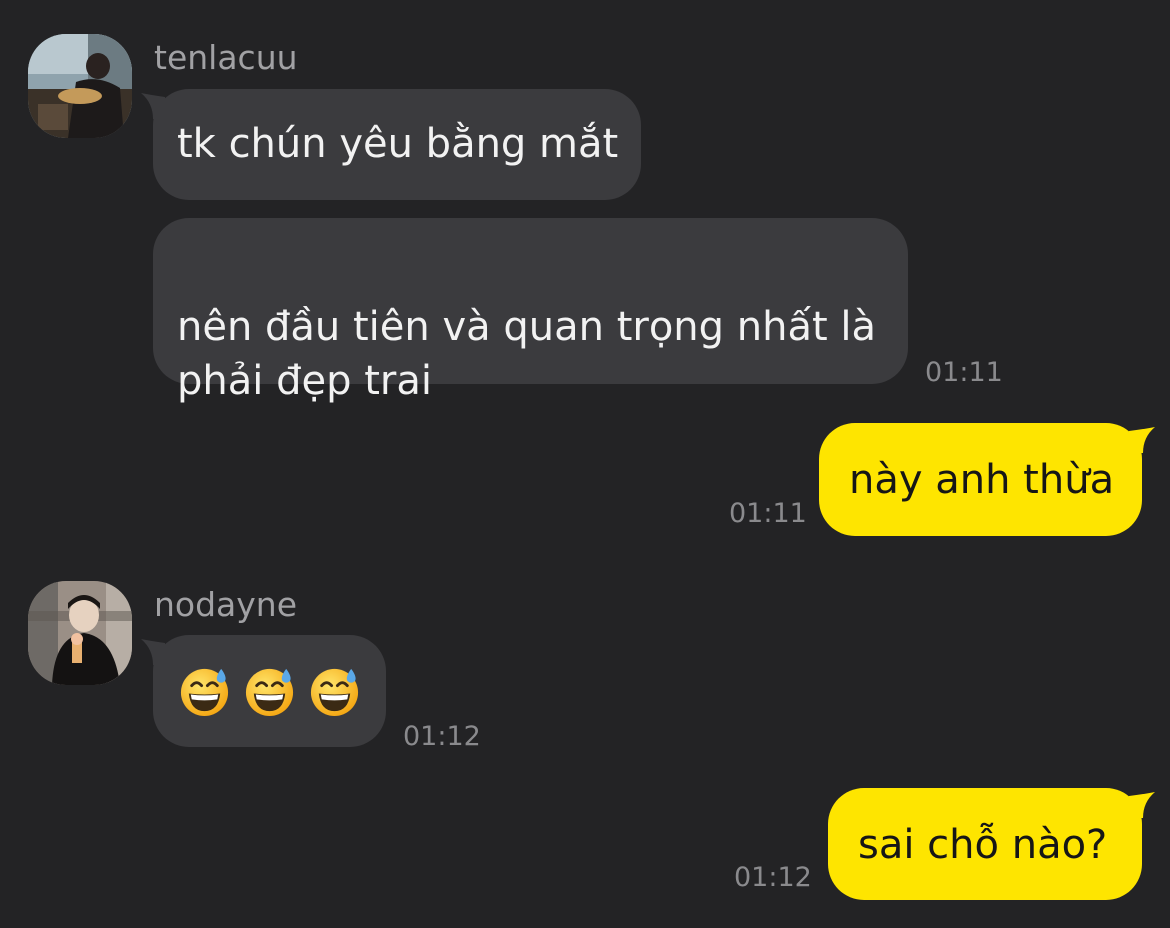 This screenshot has height=928, width=1170. I want to click on message-bubble-outgoing: này anh thừa, so click(987, 479).